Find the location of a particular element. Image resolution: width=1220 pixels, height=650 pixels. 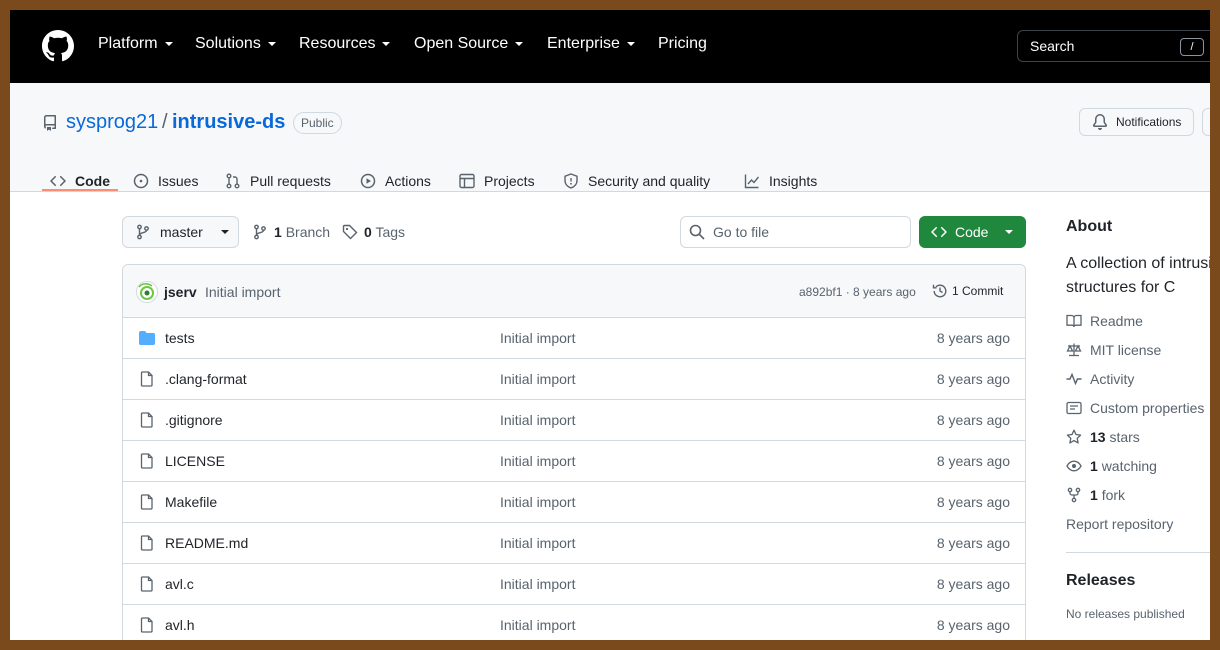

go-to-file-placeholder: Go to file is located at coordinates (741, 232).